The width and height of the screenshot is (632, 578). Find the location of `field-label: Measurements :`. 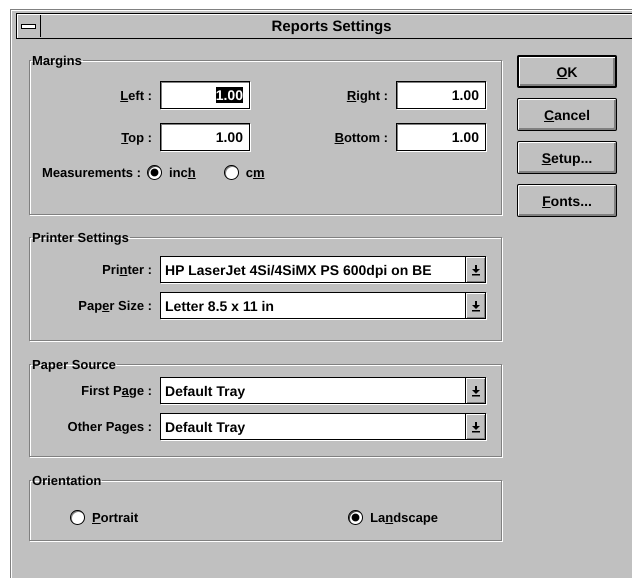

field-label: Measurements : is located at coordinates (91, 172).